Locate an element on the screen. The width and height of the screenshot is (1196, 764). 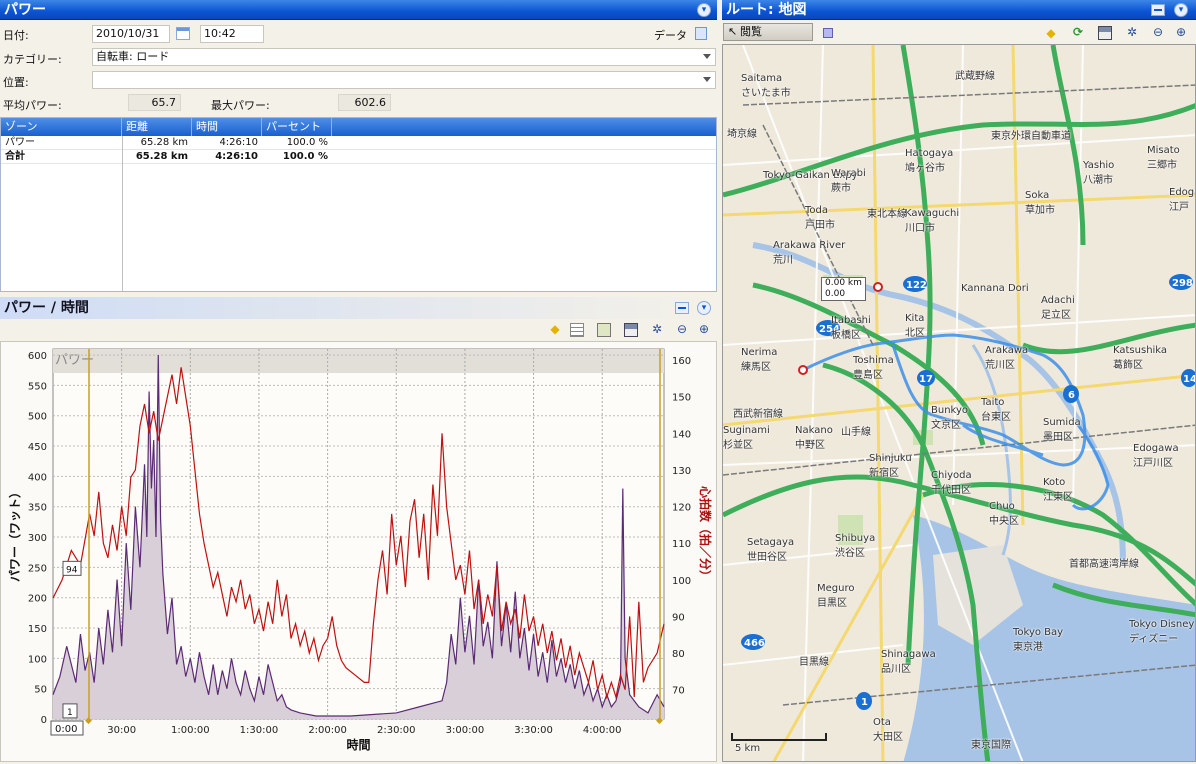
time-cell: 4:26:10 is located at coordinates (238, 142).